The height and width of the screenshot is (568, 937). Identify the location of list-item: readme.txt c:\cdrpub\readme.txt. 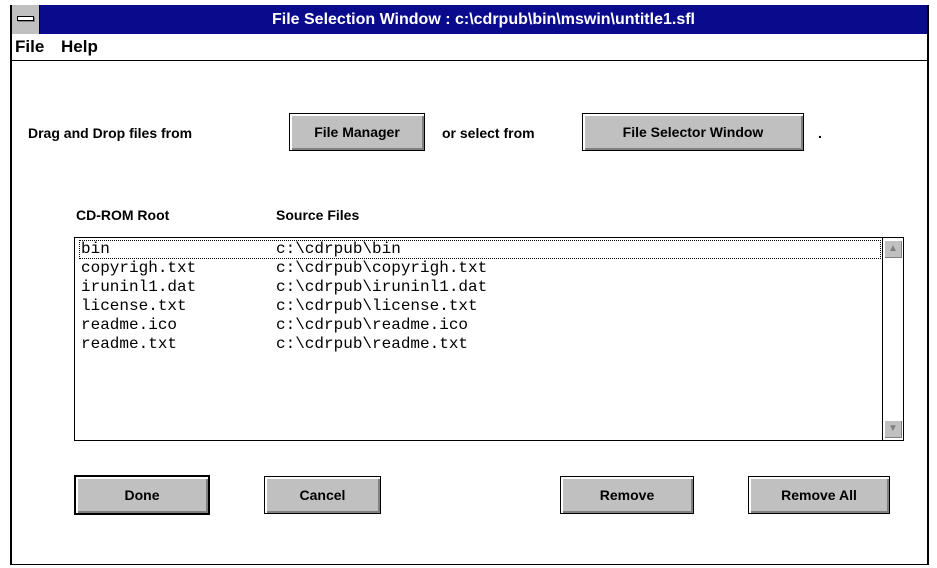
(480, 344).